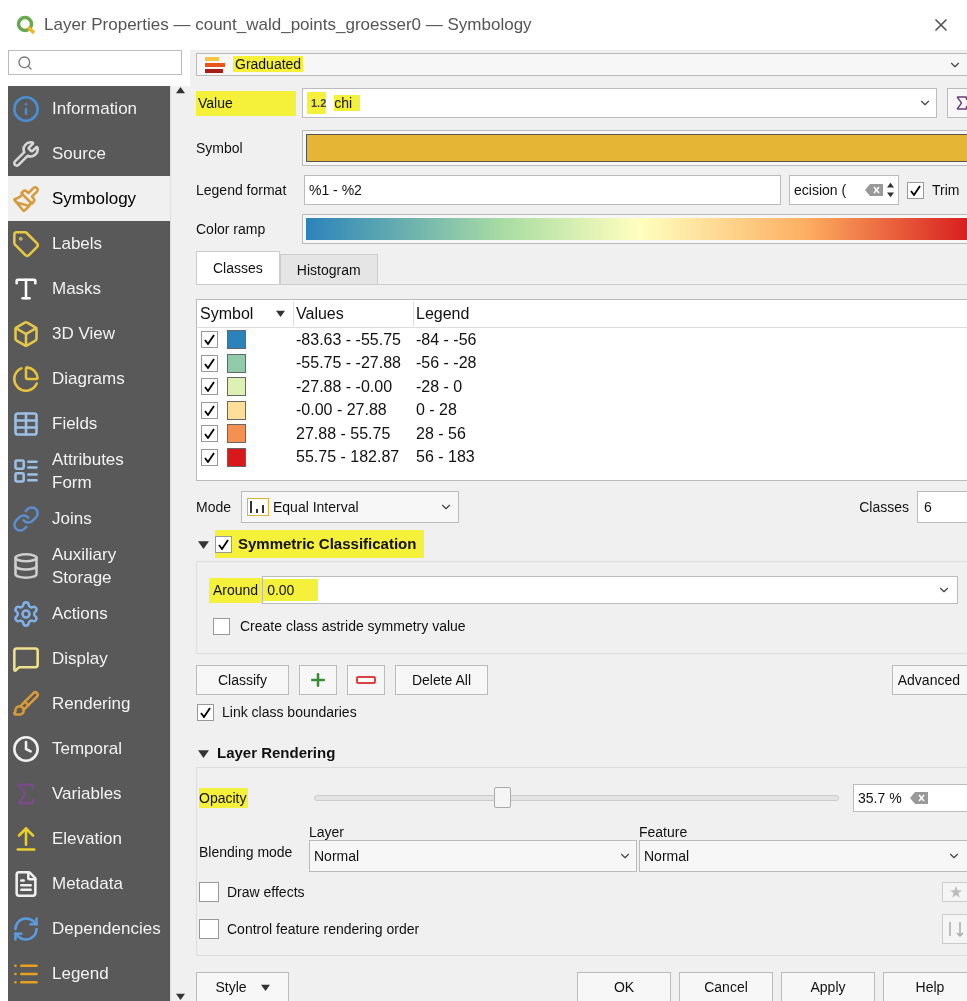 This screenshot has width=967, height=1001. Describe the element at coordinates (803, 856) in the screenshot. I see `feature-blend-dropdown: Normal` at that location.